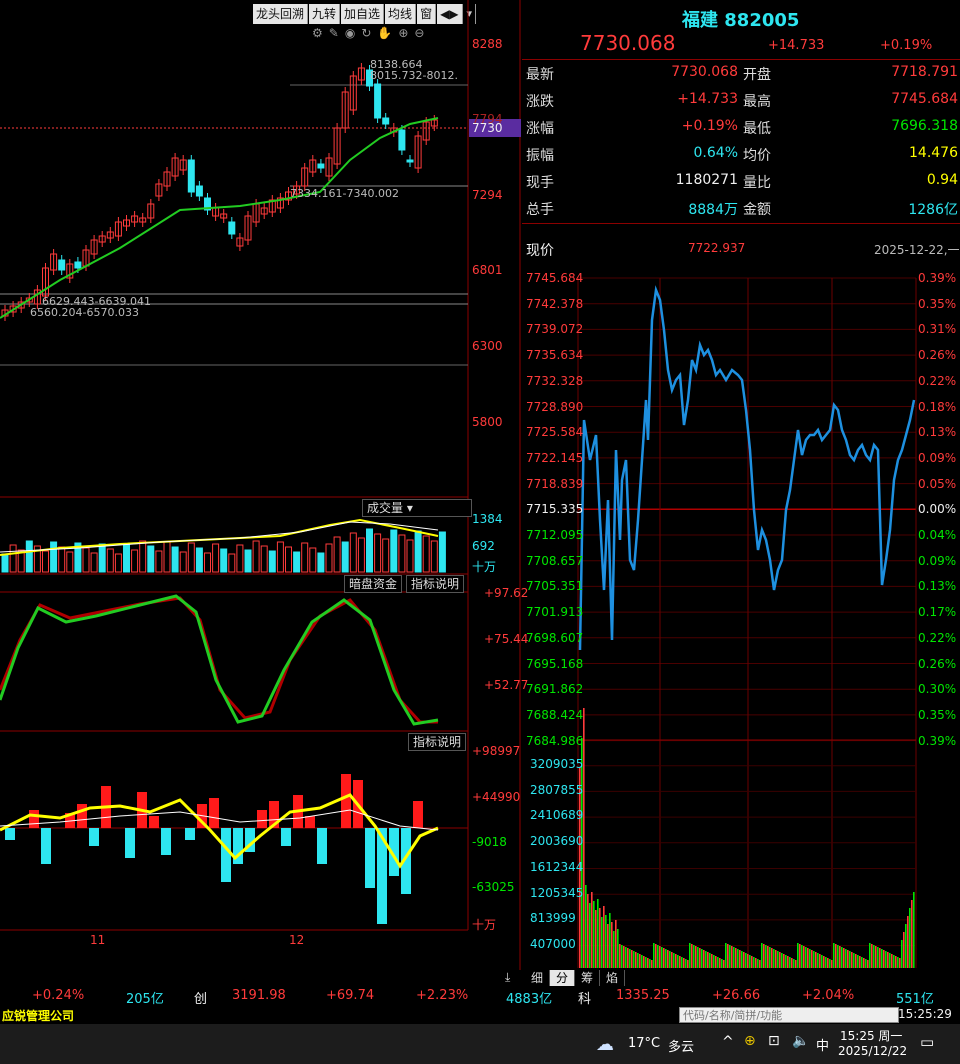 The image size is (960, 1064). Describe the element at coordinates (681, 1045) in the screenshot. I see `weather-desc: 多云` at that location.